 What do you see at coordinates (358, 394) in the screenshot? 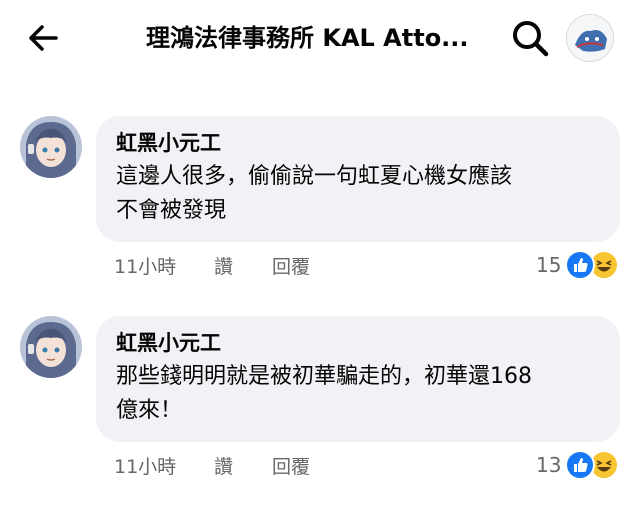
I see `comment-text: 那些錢明明就是被初華騙走的，初華還168 億來！` at bounding box center [358, 394].